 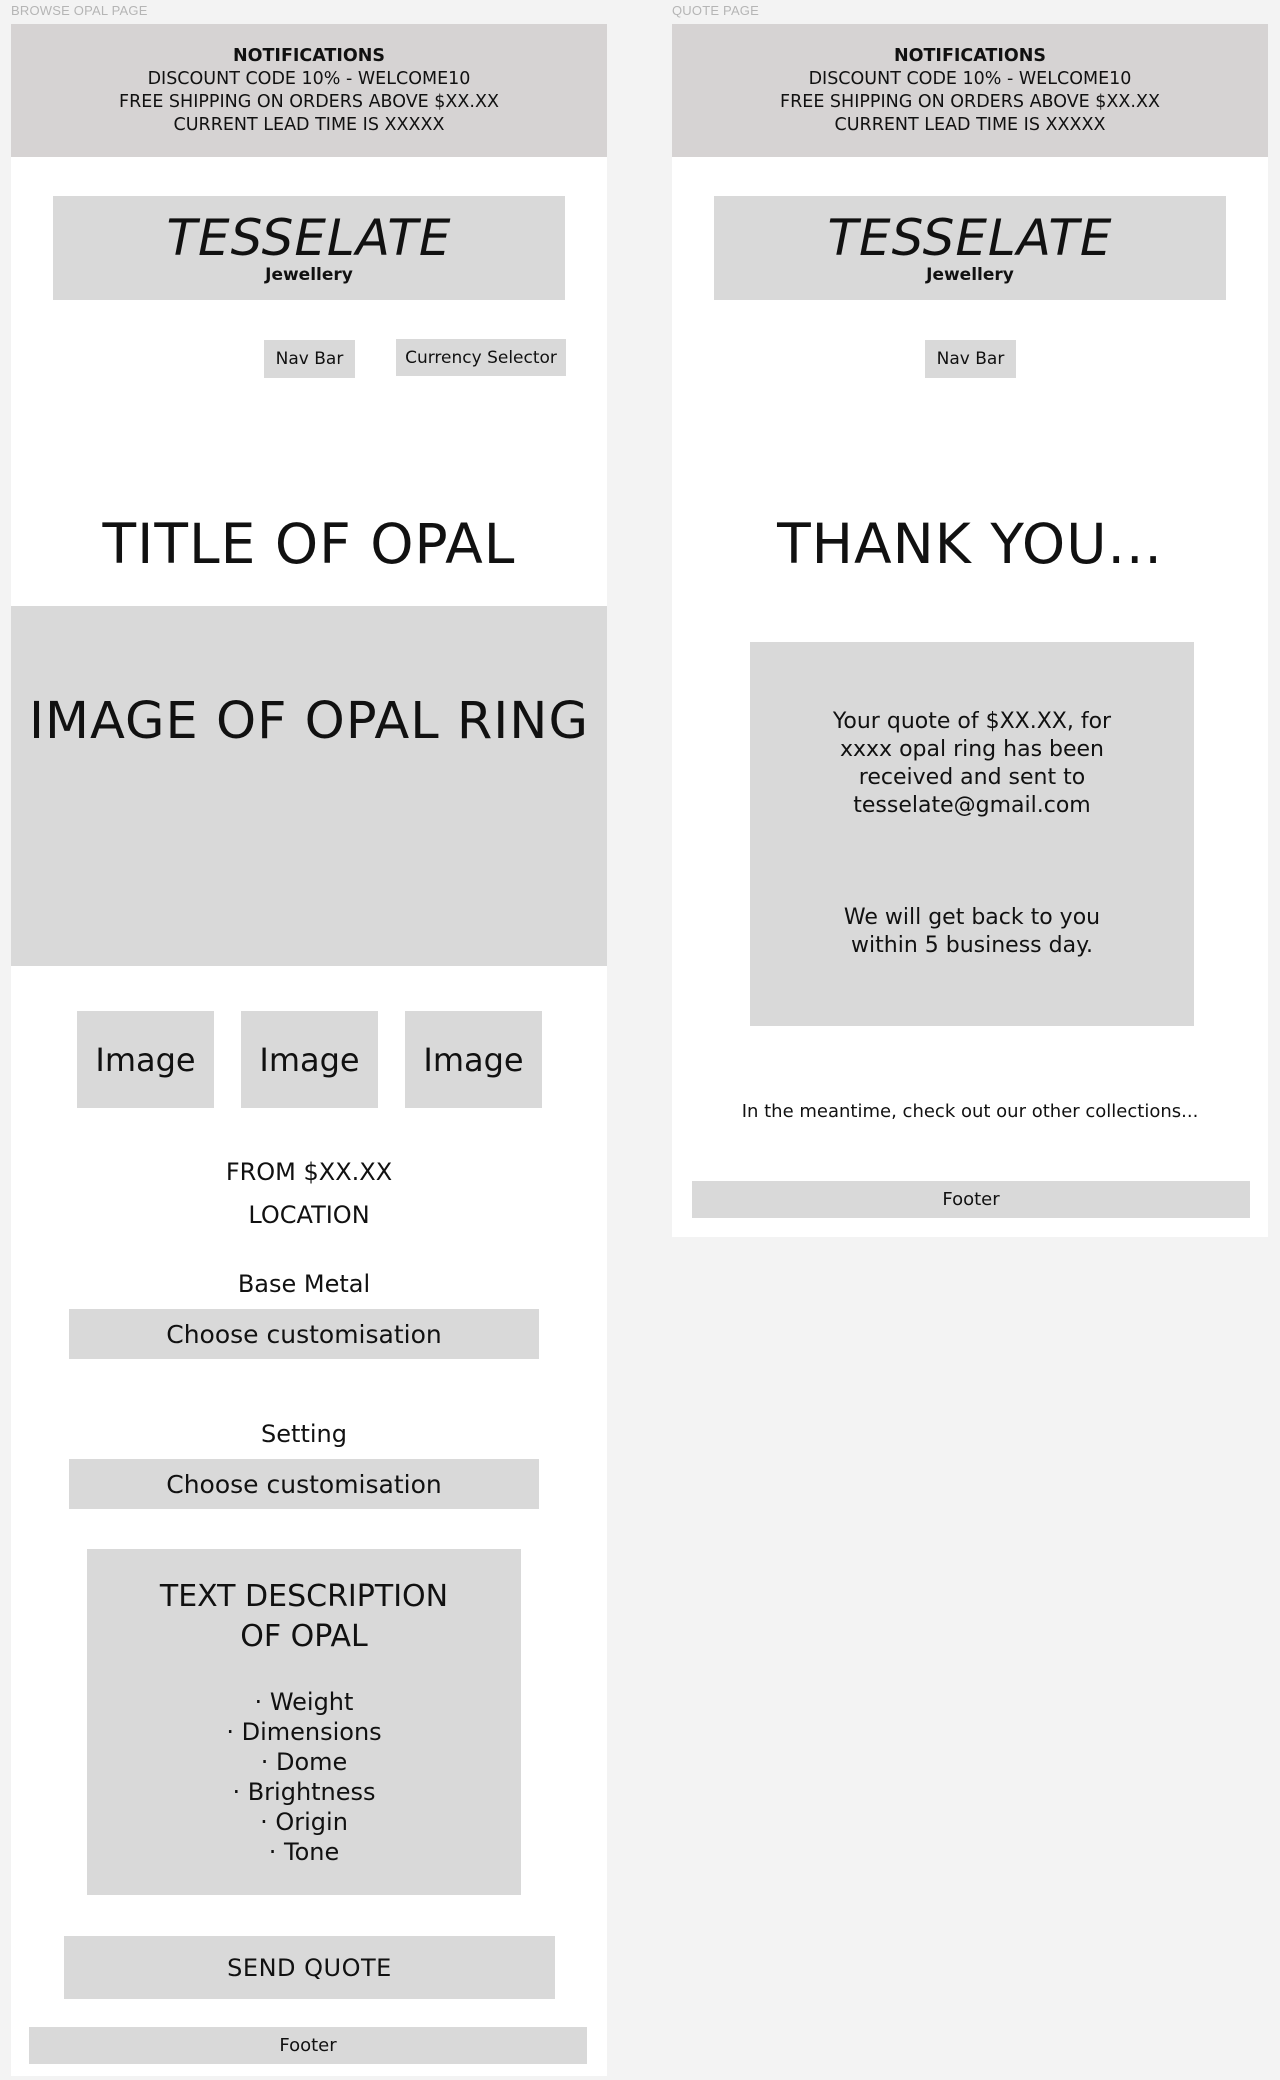 What do you see at coordinates (309, 544) in the screenshot?
I see `page-title: TITLE OF OPAL` at bounding box center [309, 544].